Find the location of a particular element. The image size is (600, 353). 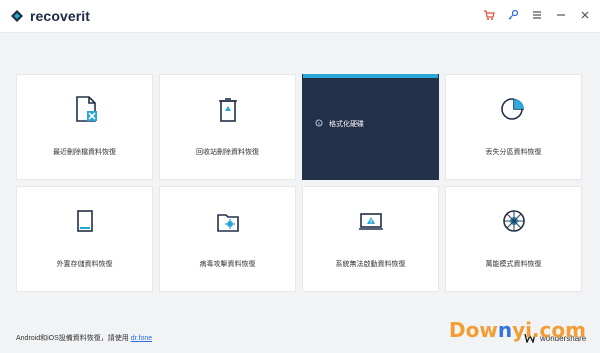

card-label: 格式化硬碟 is located at coordinates (346, 124).